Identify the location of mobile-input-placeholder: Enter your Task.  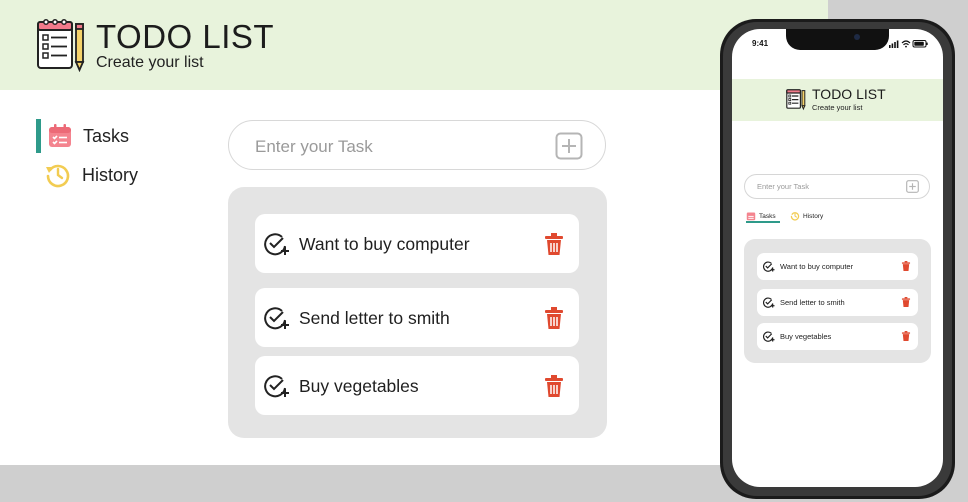
(783, 186).